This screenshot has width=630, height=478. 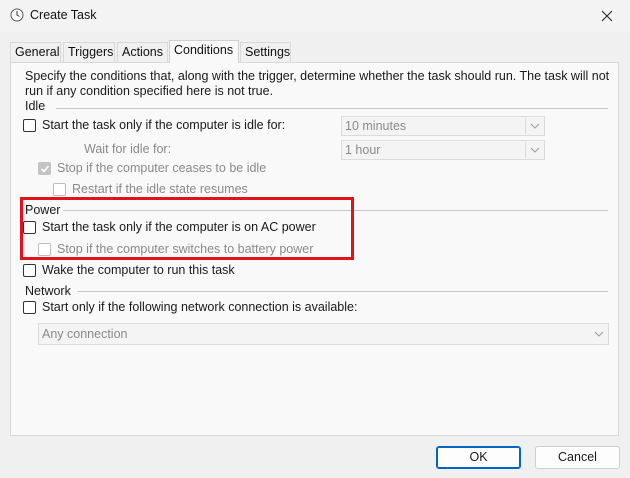 I want to click on network-connection-value: Any connection, so click(x=85, y=334).